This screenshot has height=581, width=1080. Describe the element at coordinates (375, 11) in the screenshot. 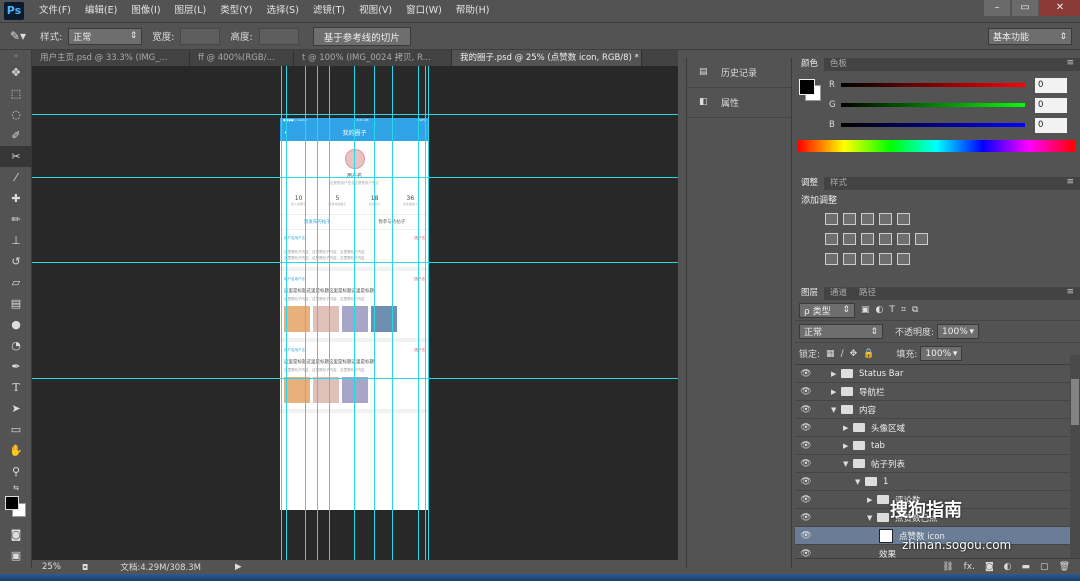

I see `menu-view: 视图(V)` at that location.